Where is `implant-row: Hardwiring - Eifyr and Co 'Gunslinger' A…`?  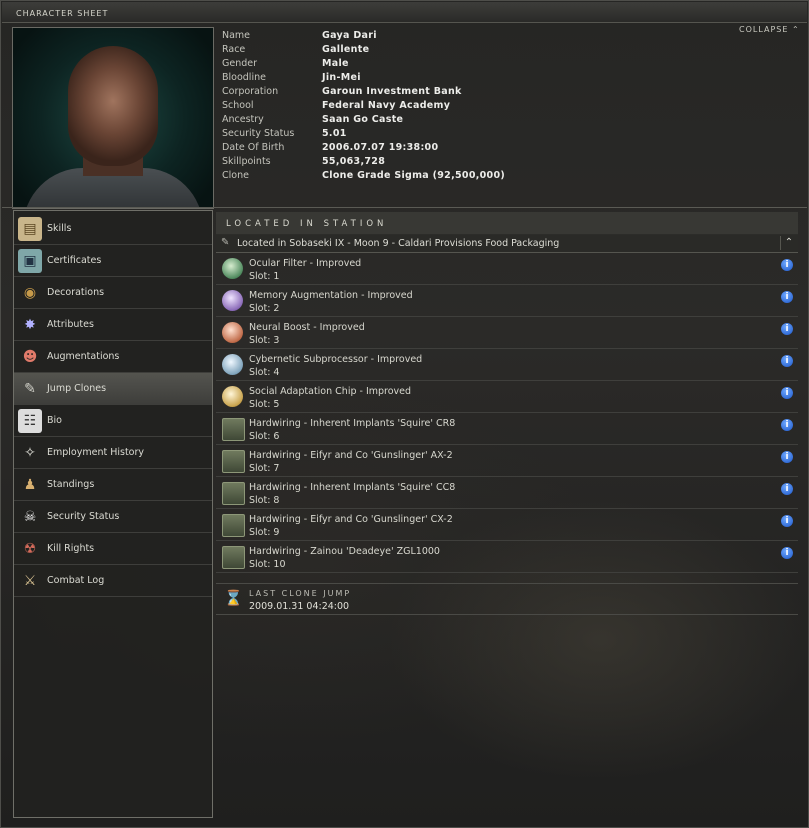 implant-row: Hardwiring - Eifyr and Co 'Gunslinger' A… is located at coordinates (507, 461).